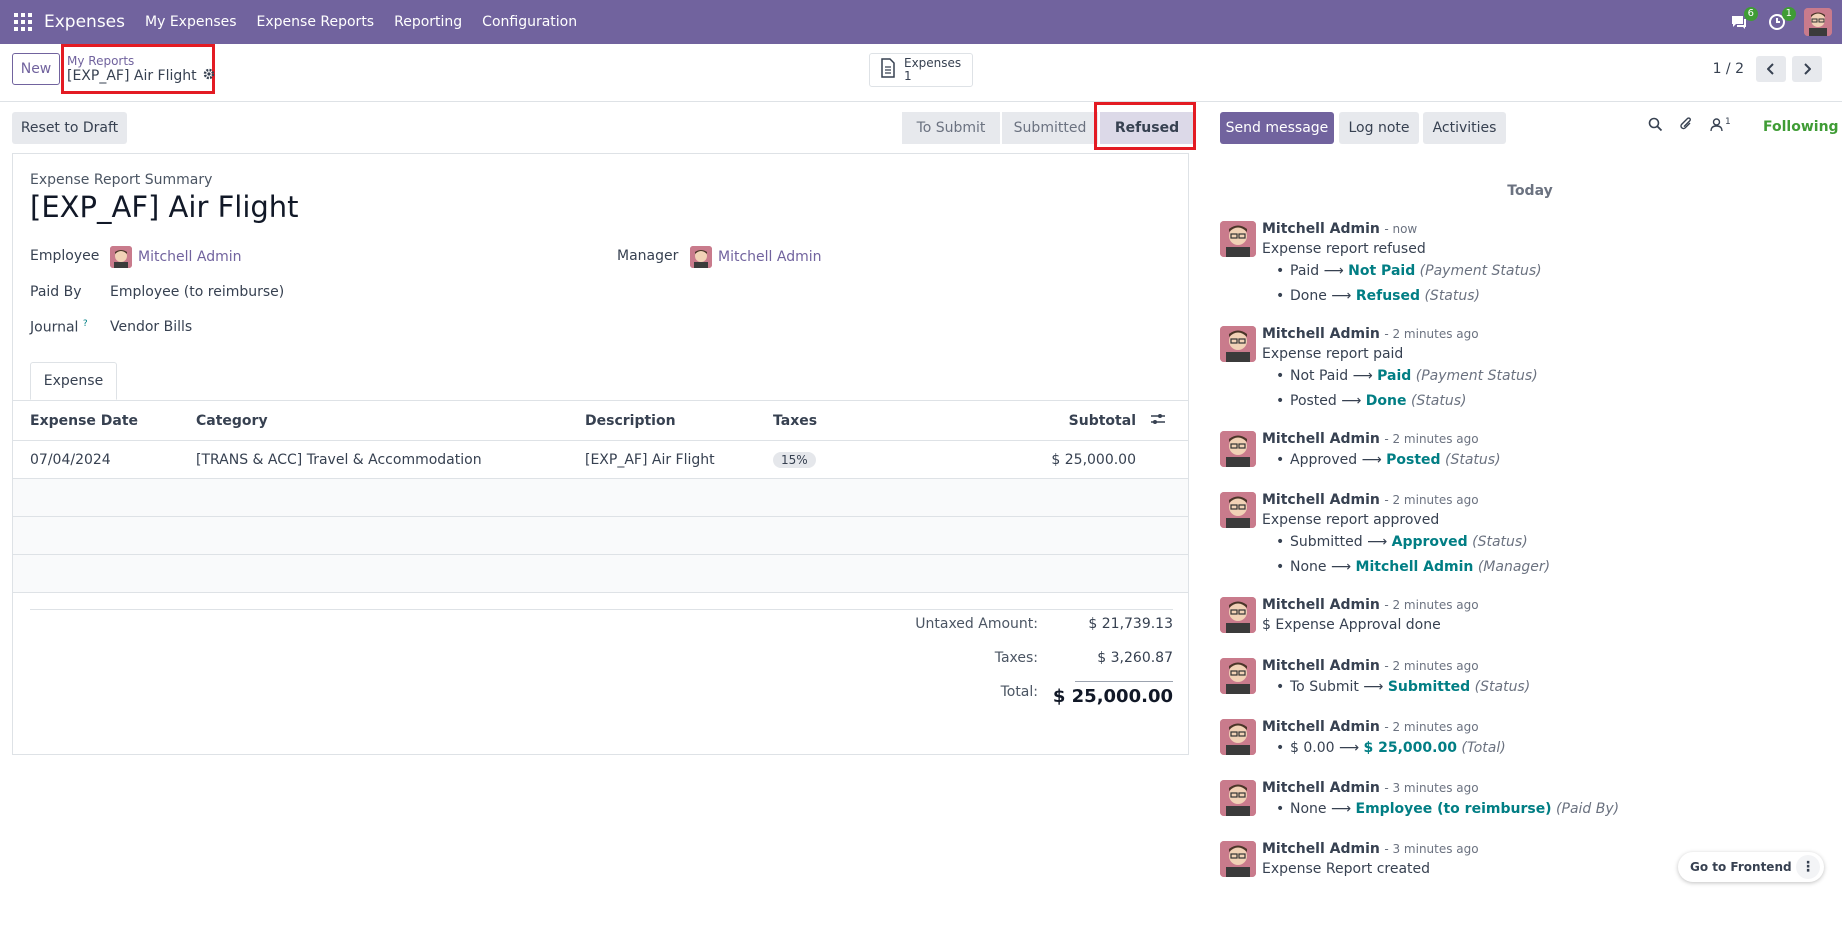 This screenshot has width=1842, height=930. Describe the element at coordinates (1102, 421) in the screenshot. I see `col-subtotal: Subtotal` at that location.